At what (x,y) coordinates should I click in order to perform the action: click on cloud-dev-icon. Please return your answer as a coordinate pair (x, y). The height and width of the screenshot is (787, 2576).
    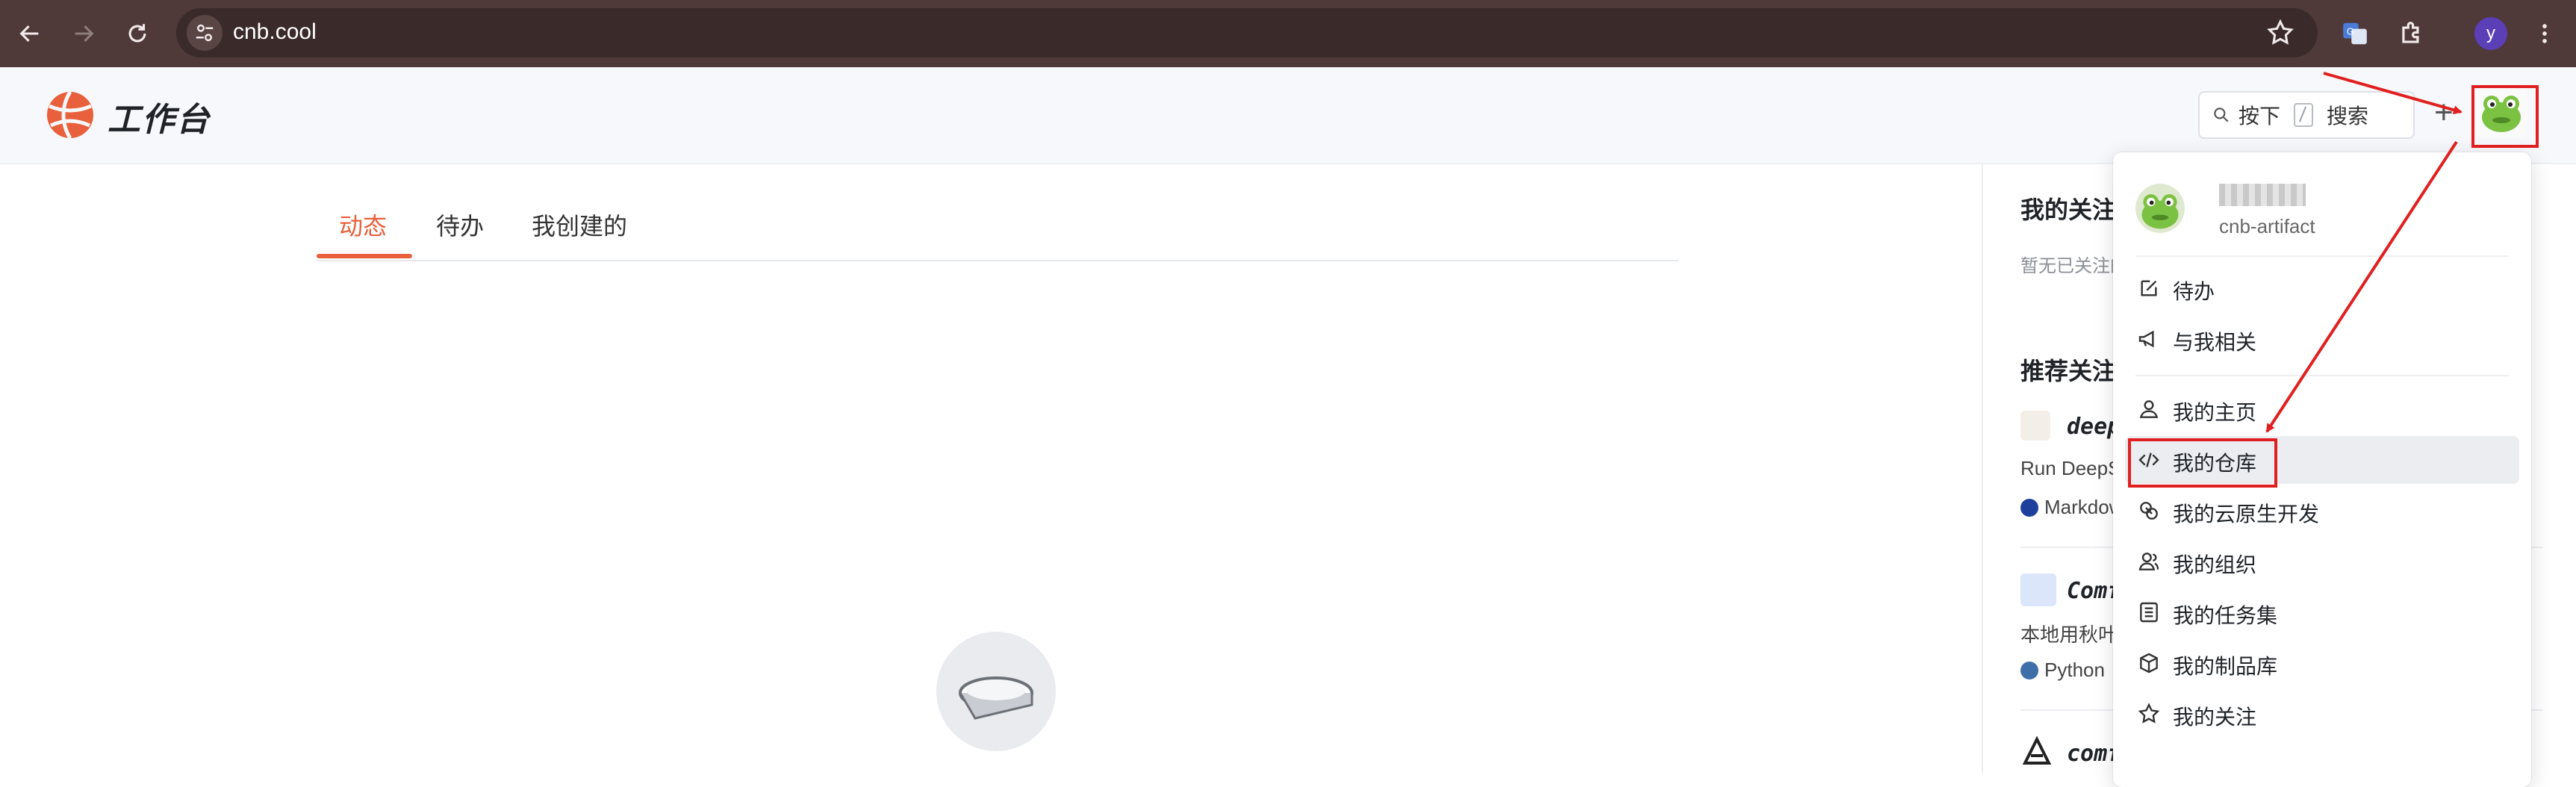
    Looking at the image, I should click on (2149, 511).